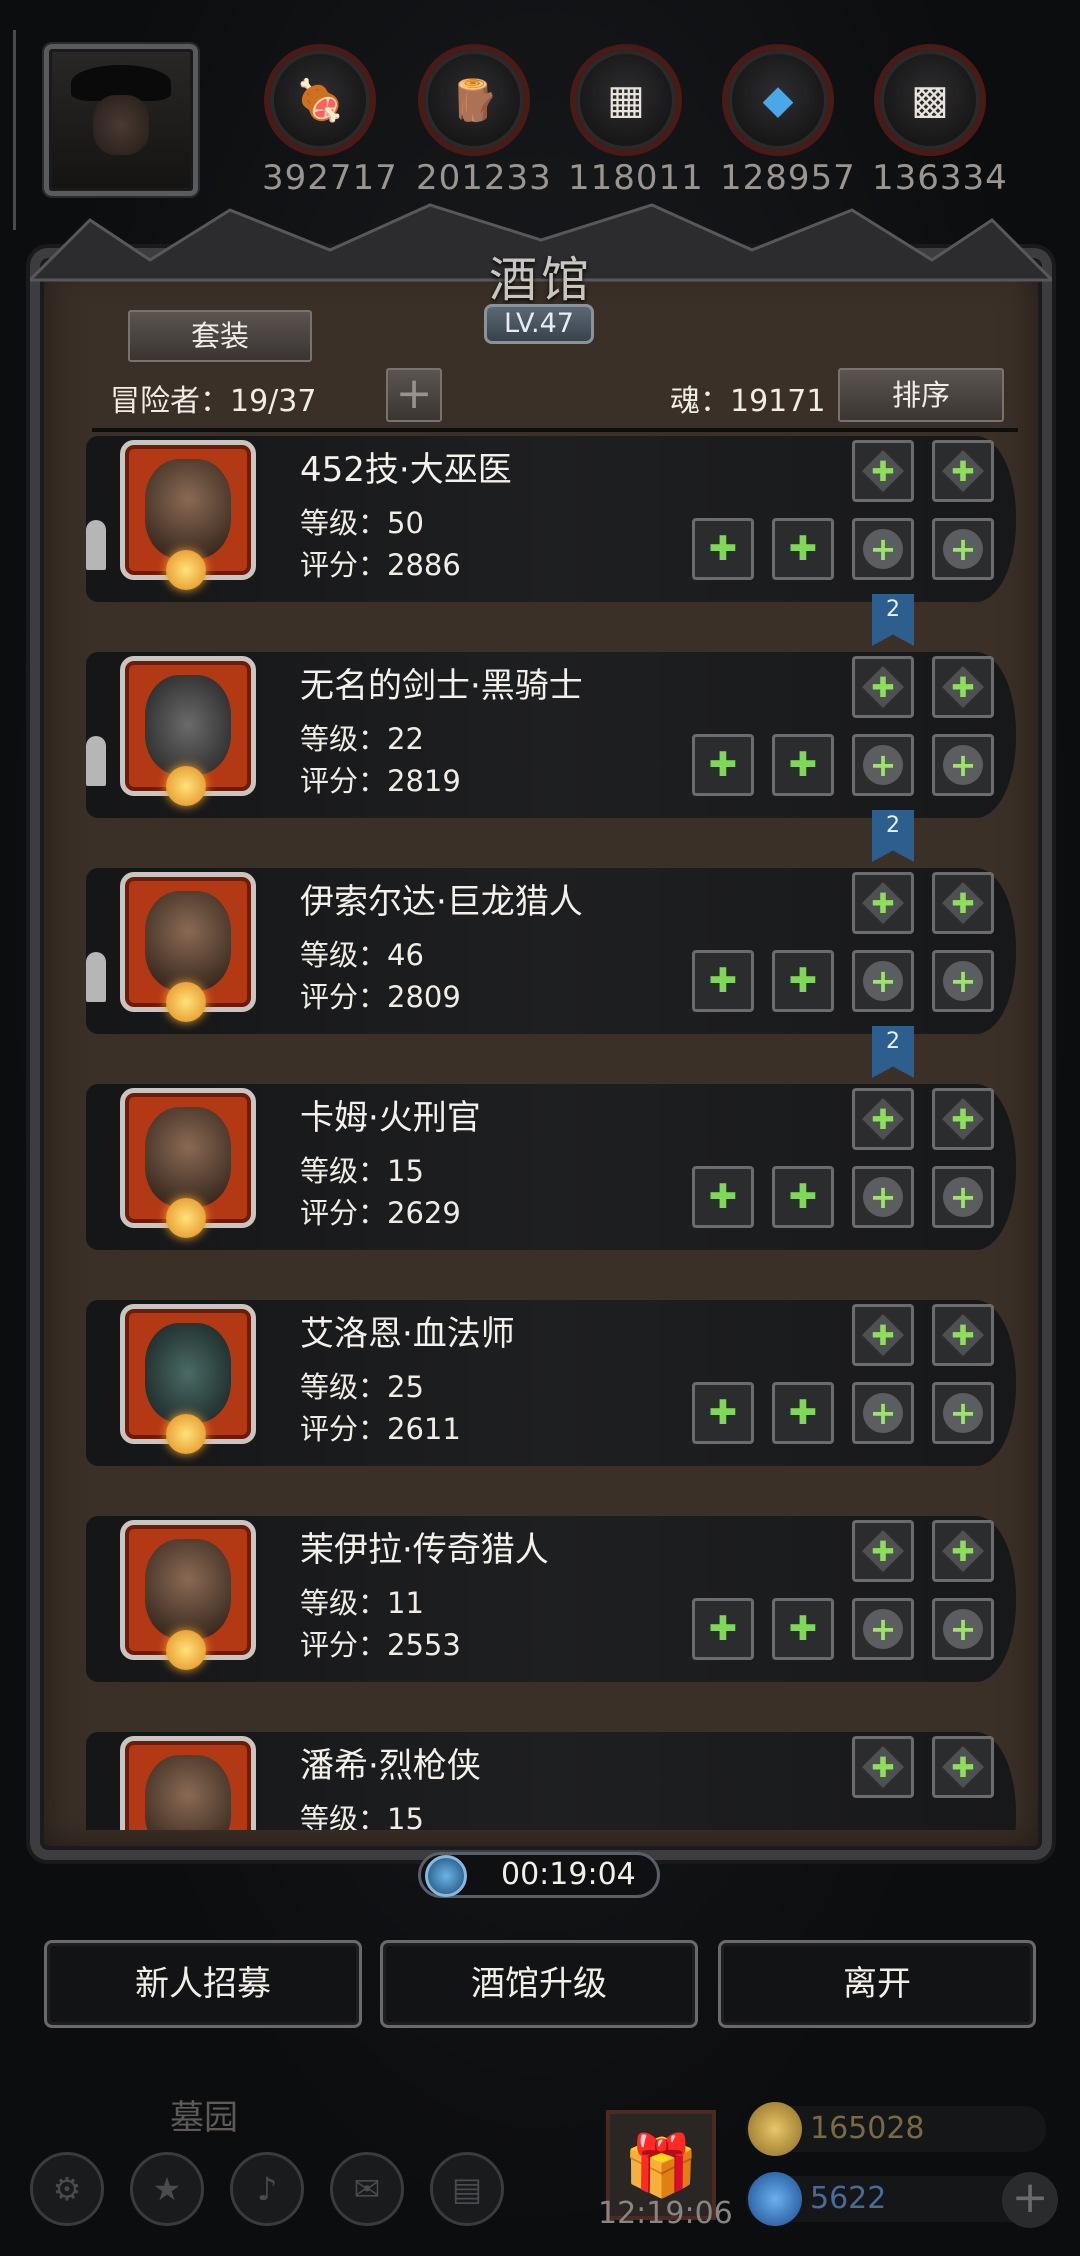 This screenshot has width=1080, height=2256. What do you see at coordinates (220, 336) in the screenshot?
I see `suit-button: 套装` at bounding box center [220, 336].